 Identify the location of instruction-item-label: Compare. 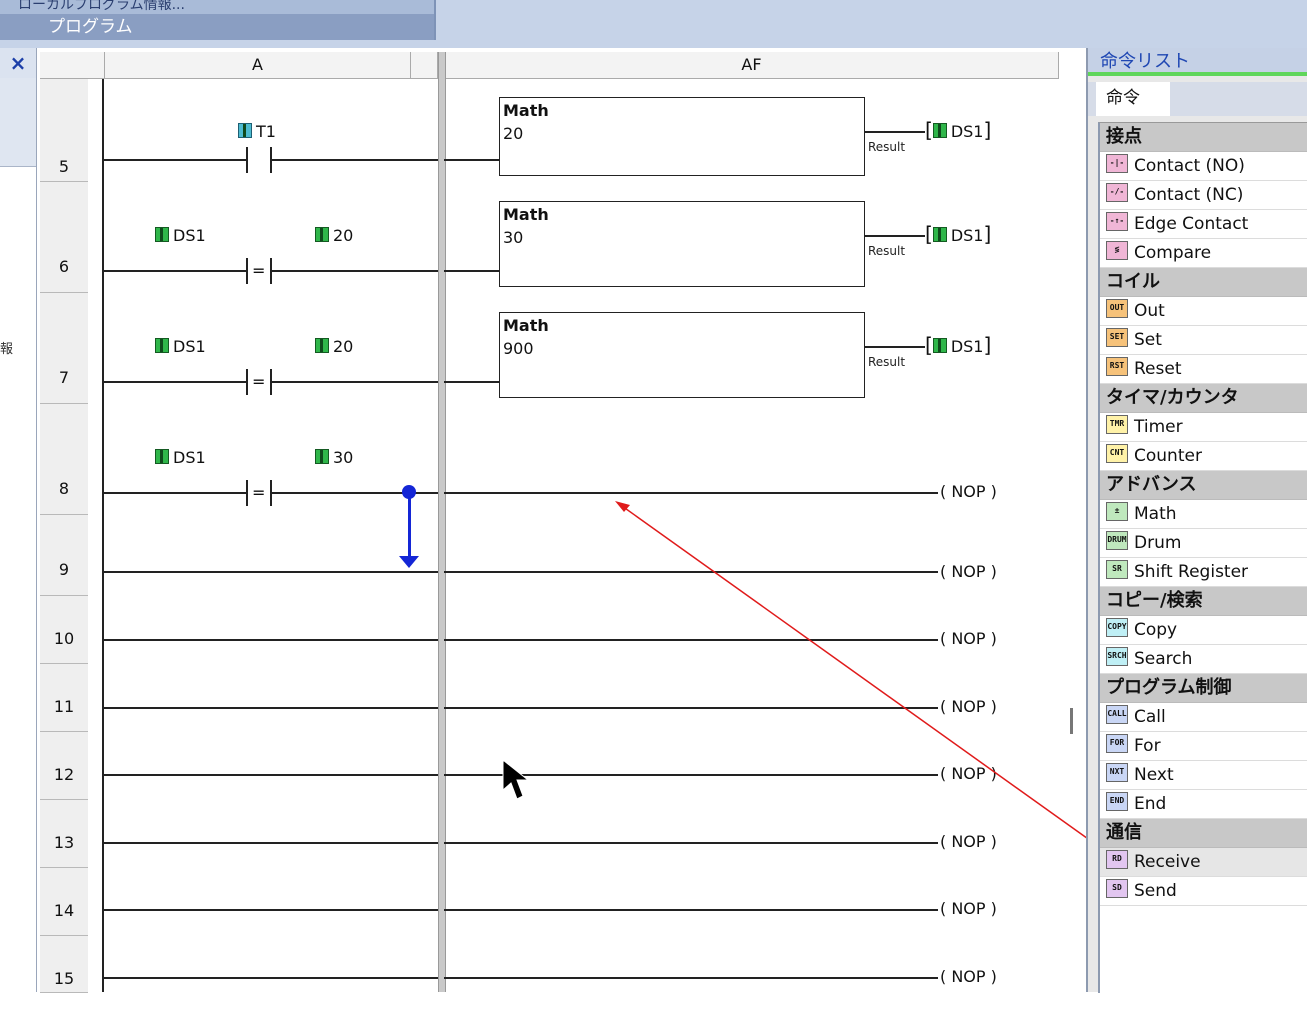
(1173, 253).